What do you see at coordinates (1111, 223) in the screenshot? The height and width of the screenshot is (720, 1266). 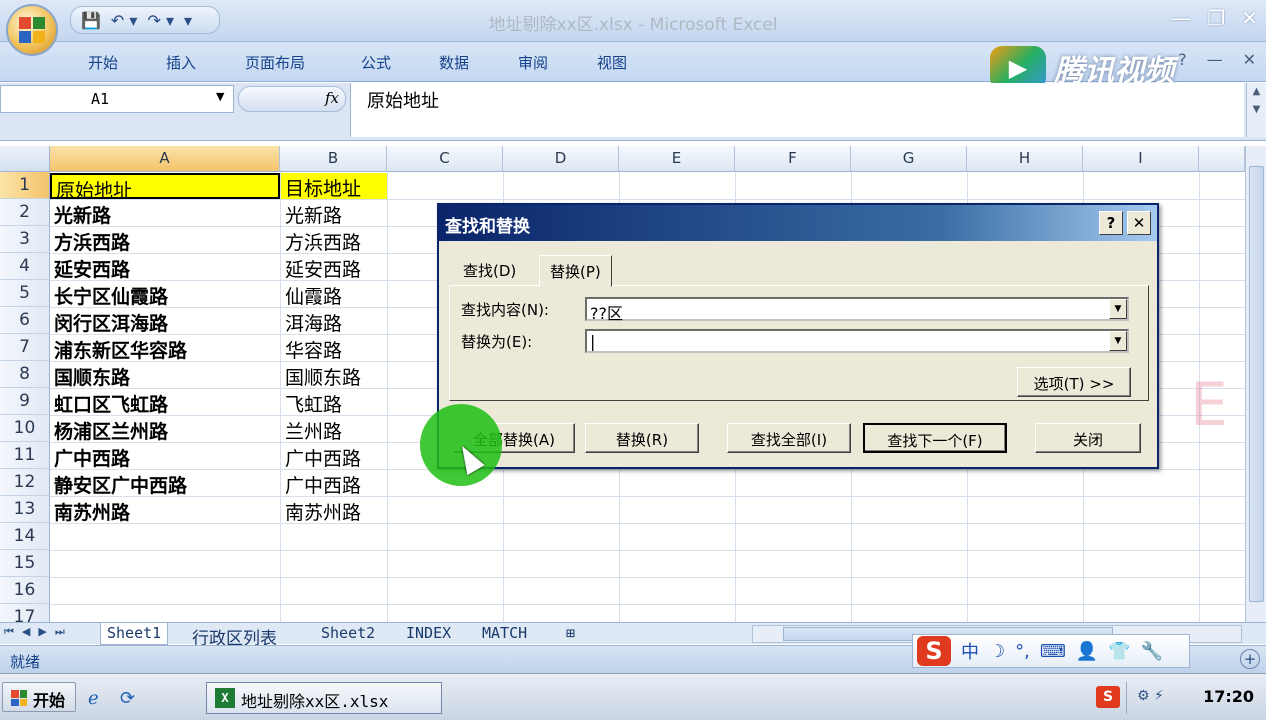 I see `dialog-help-button: ?` at bounding box center [1111, 223].